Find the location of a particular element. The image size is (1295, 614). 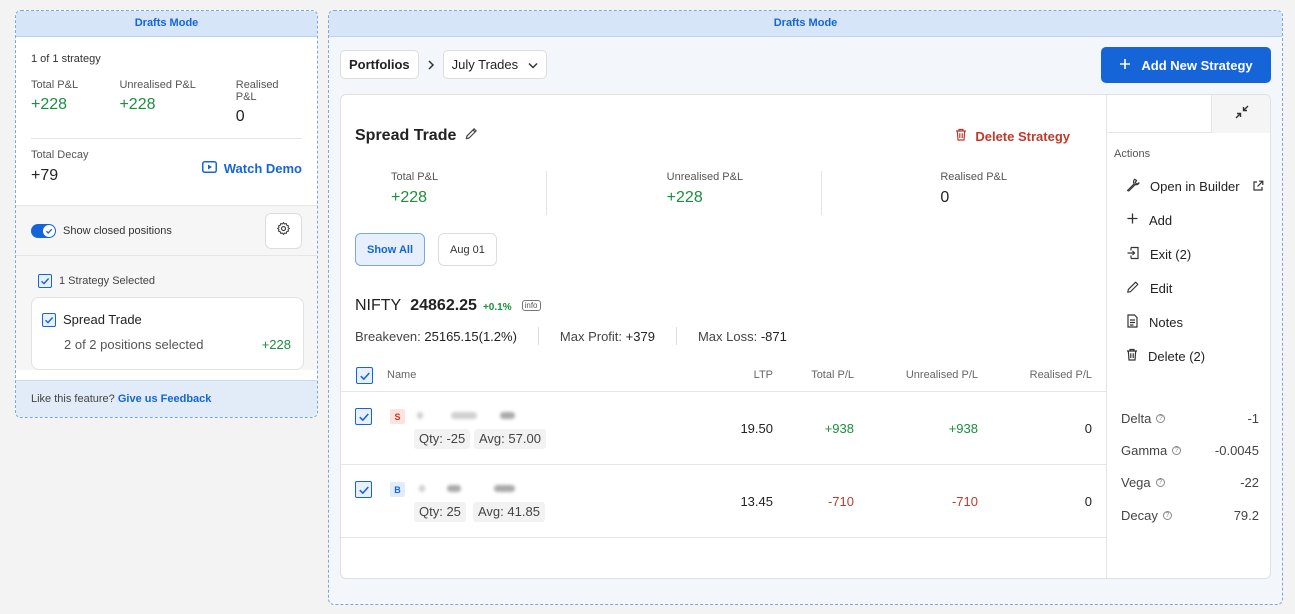

strategy-count: 1 of 1 strategy is located at coordinates (66, 59).